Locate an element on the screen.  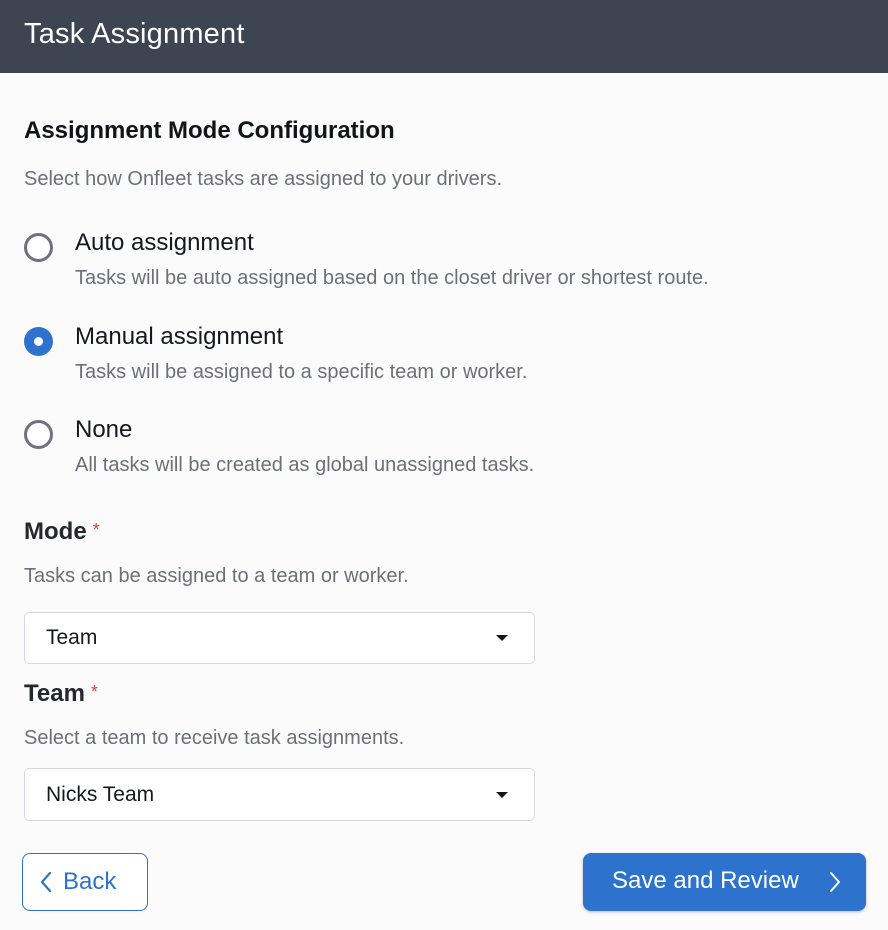
mode-select-value: Team is located at coordinates (72, 637).